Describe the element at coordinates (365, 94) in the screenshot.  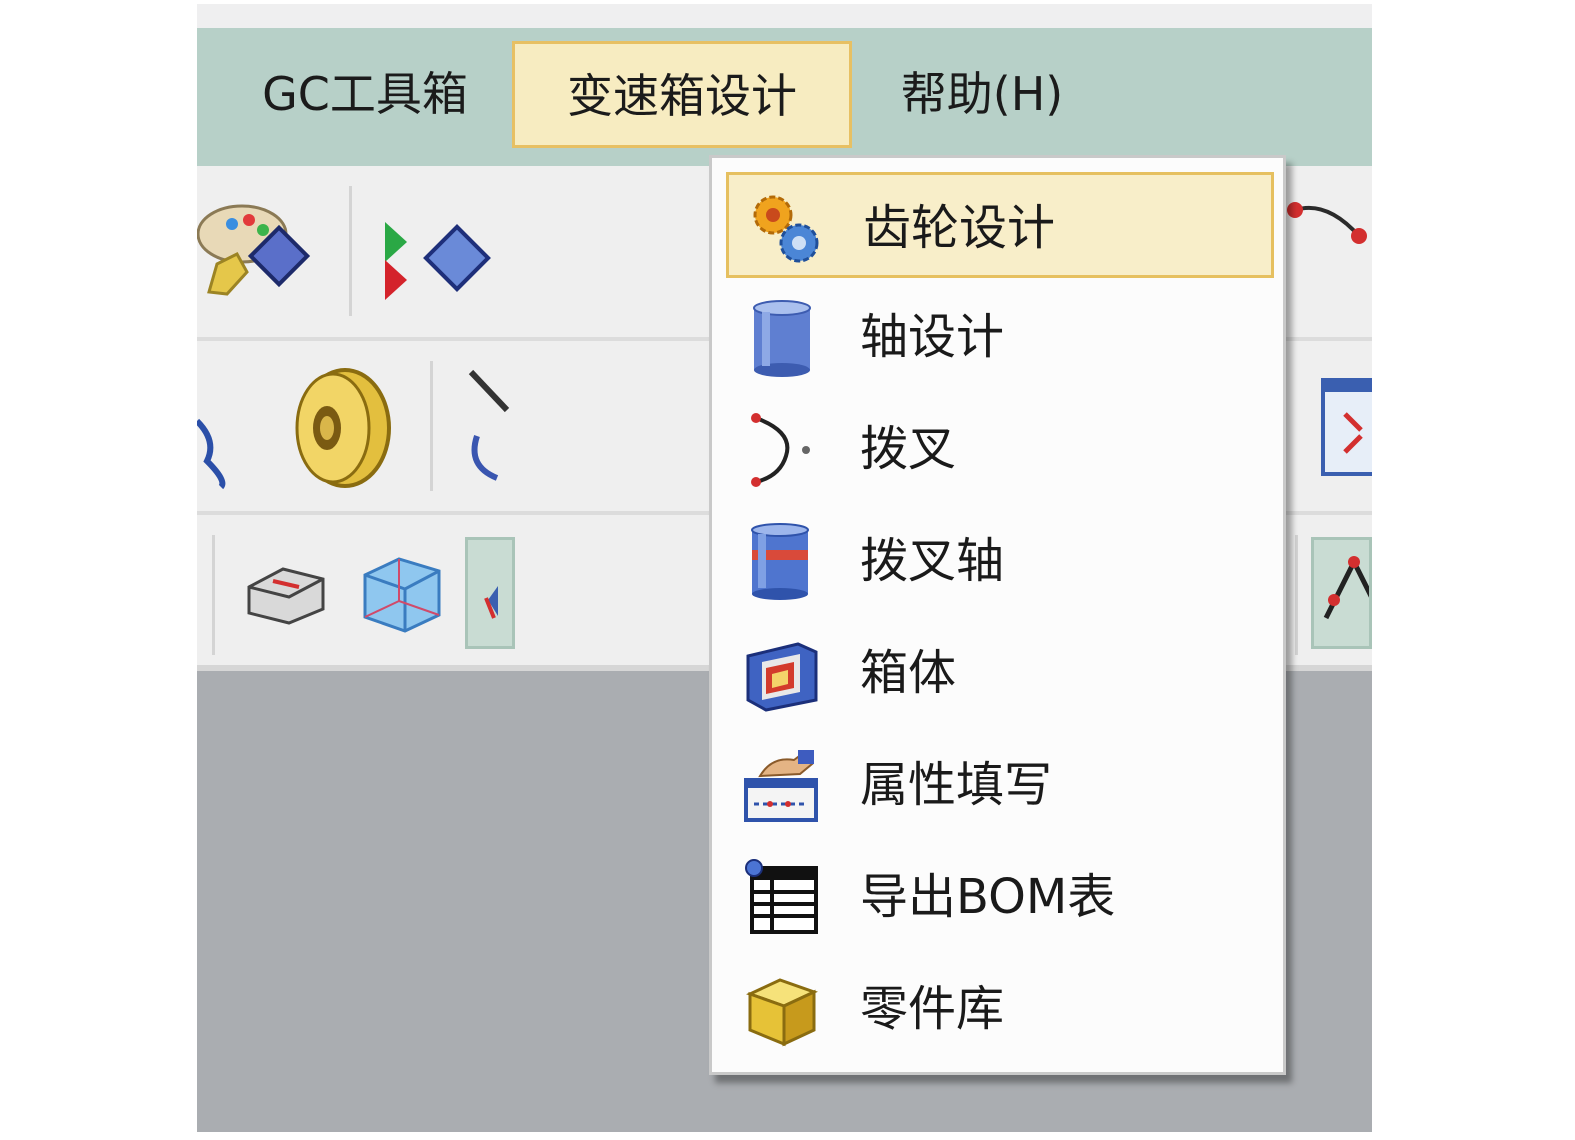
I see `menu-gc-toolbox: GC工具箱` at that location.